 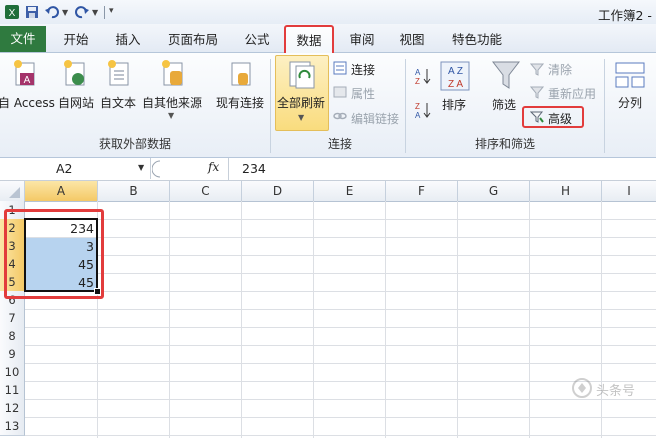 I want to click on column-header-f: F, so click(x=422, y=191).